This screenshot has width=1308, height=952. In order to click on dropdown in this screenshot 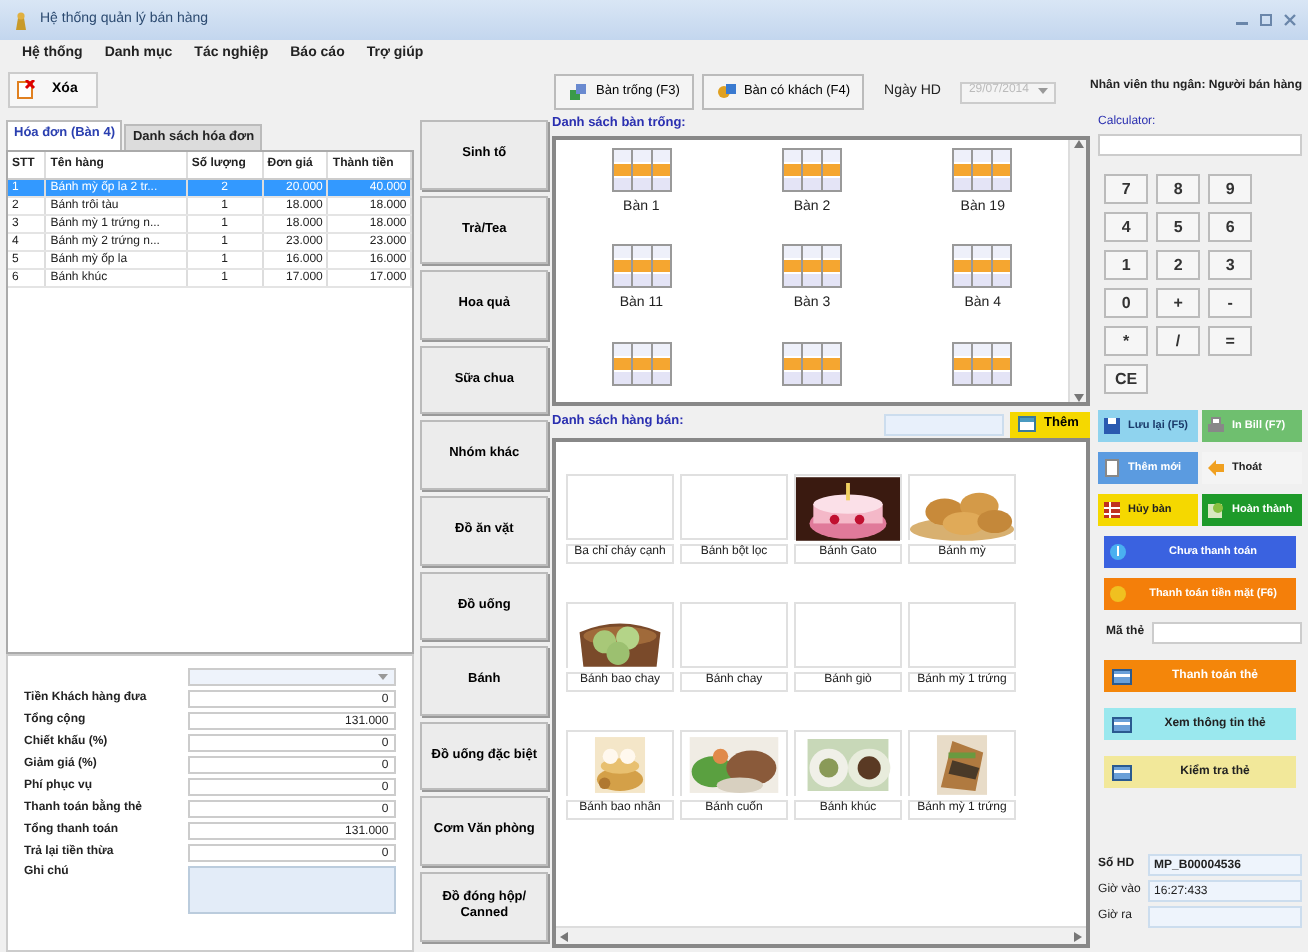, I will do `click(292, 677)`.